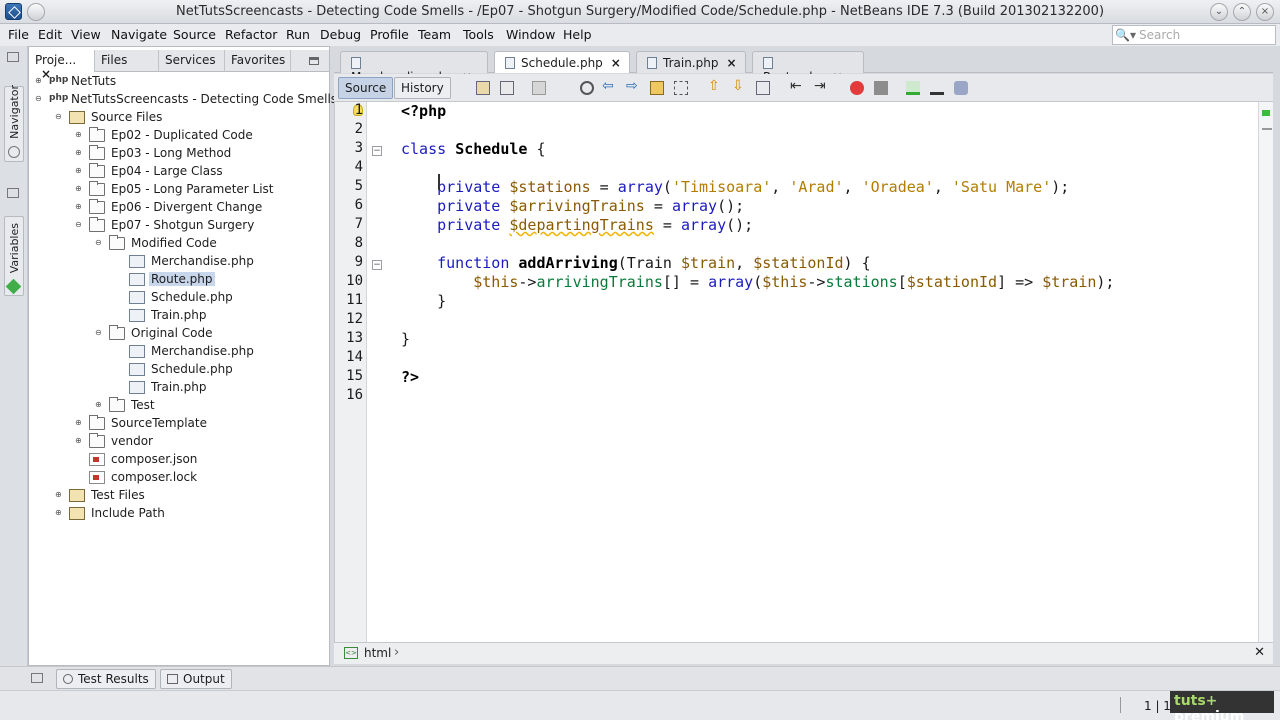 The height and width of the screenshot is (720, 1280). Describe the element at coordinates (97, 170) in the screenshot. I see `folder-icon` at that location.